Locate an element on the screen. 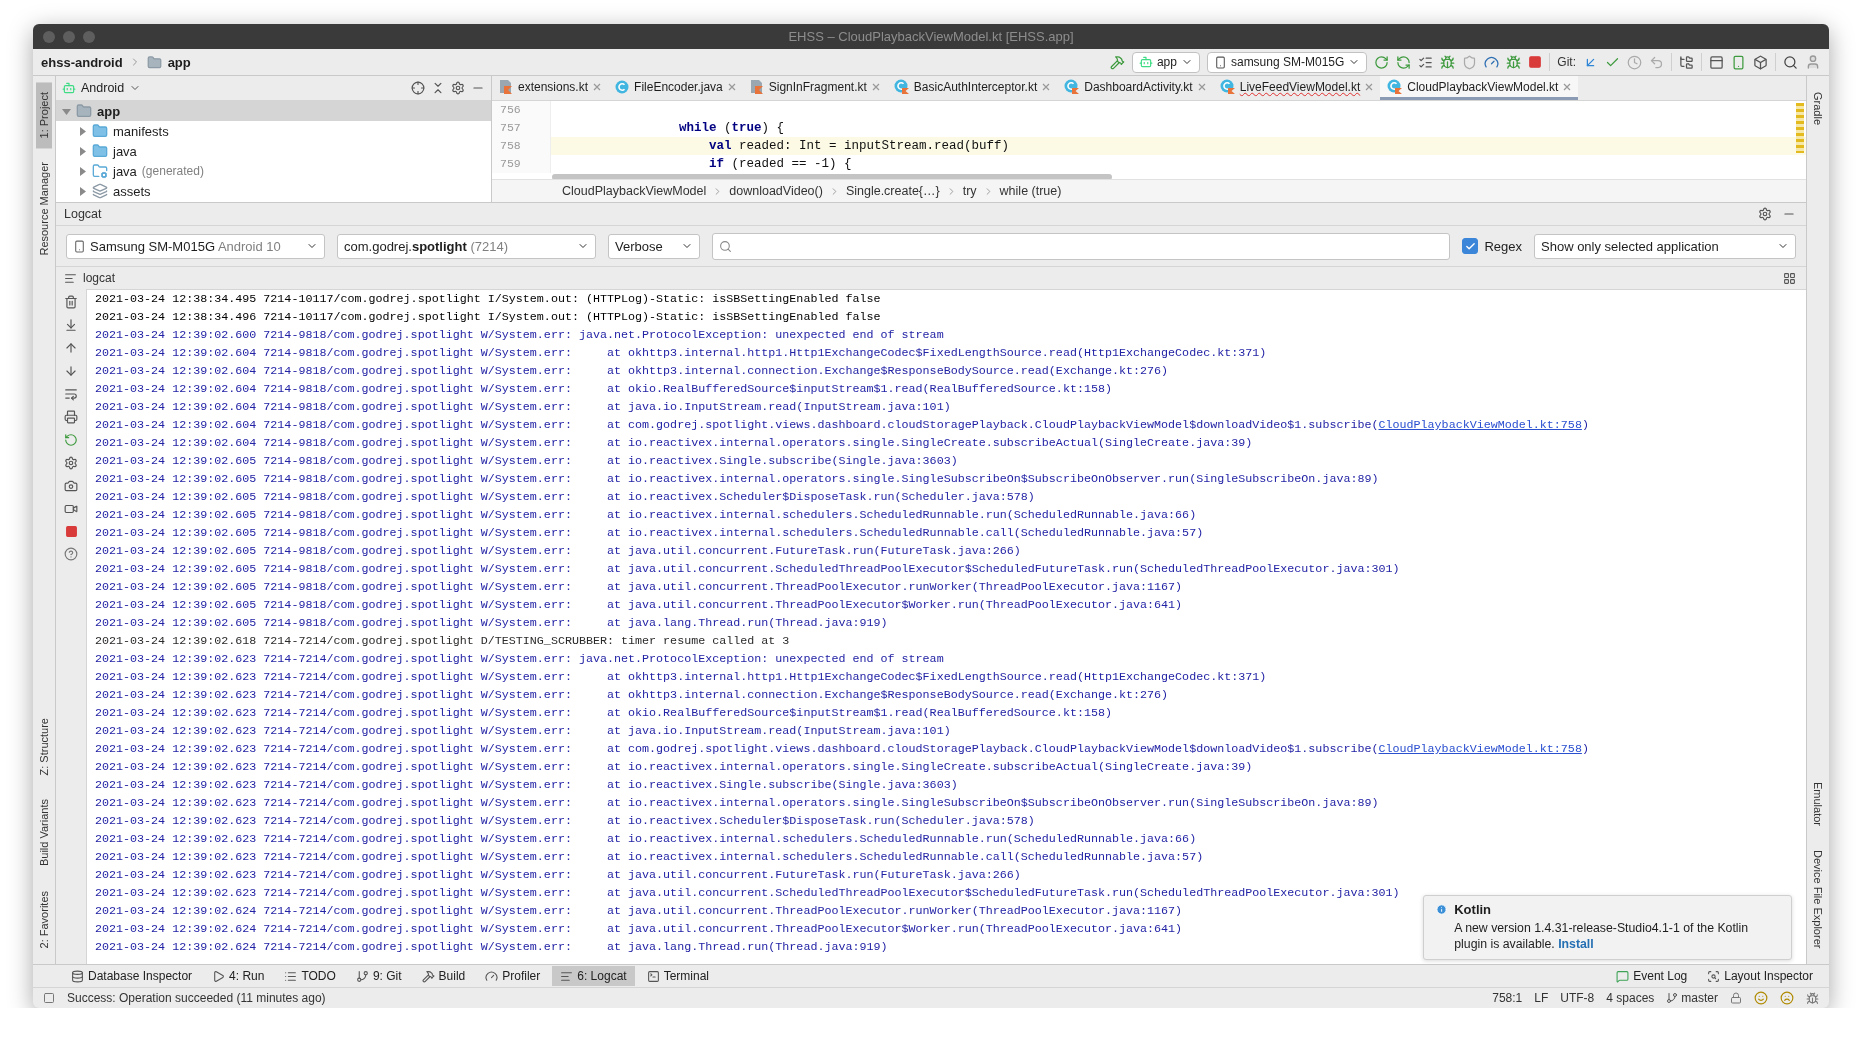 This screenshot has height=1050, width=1862. search-field is located at coordinates (1081, 246).